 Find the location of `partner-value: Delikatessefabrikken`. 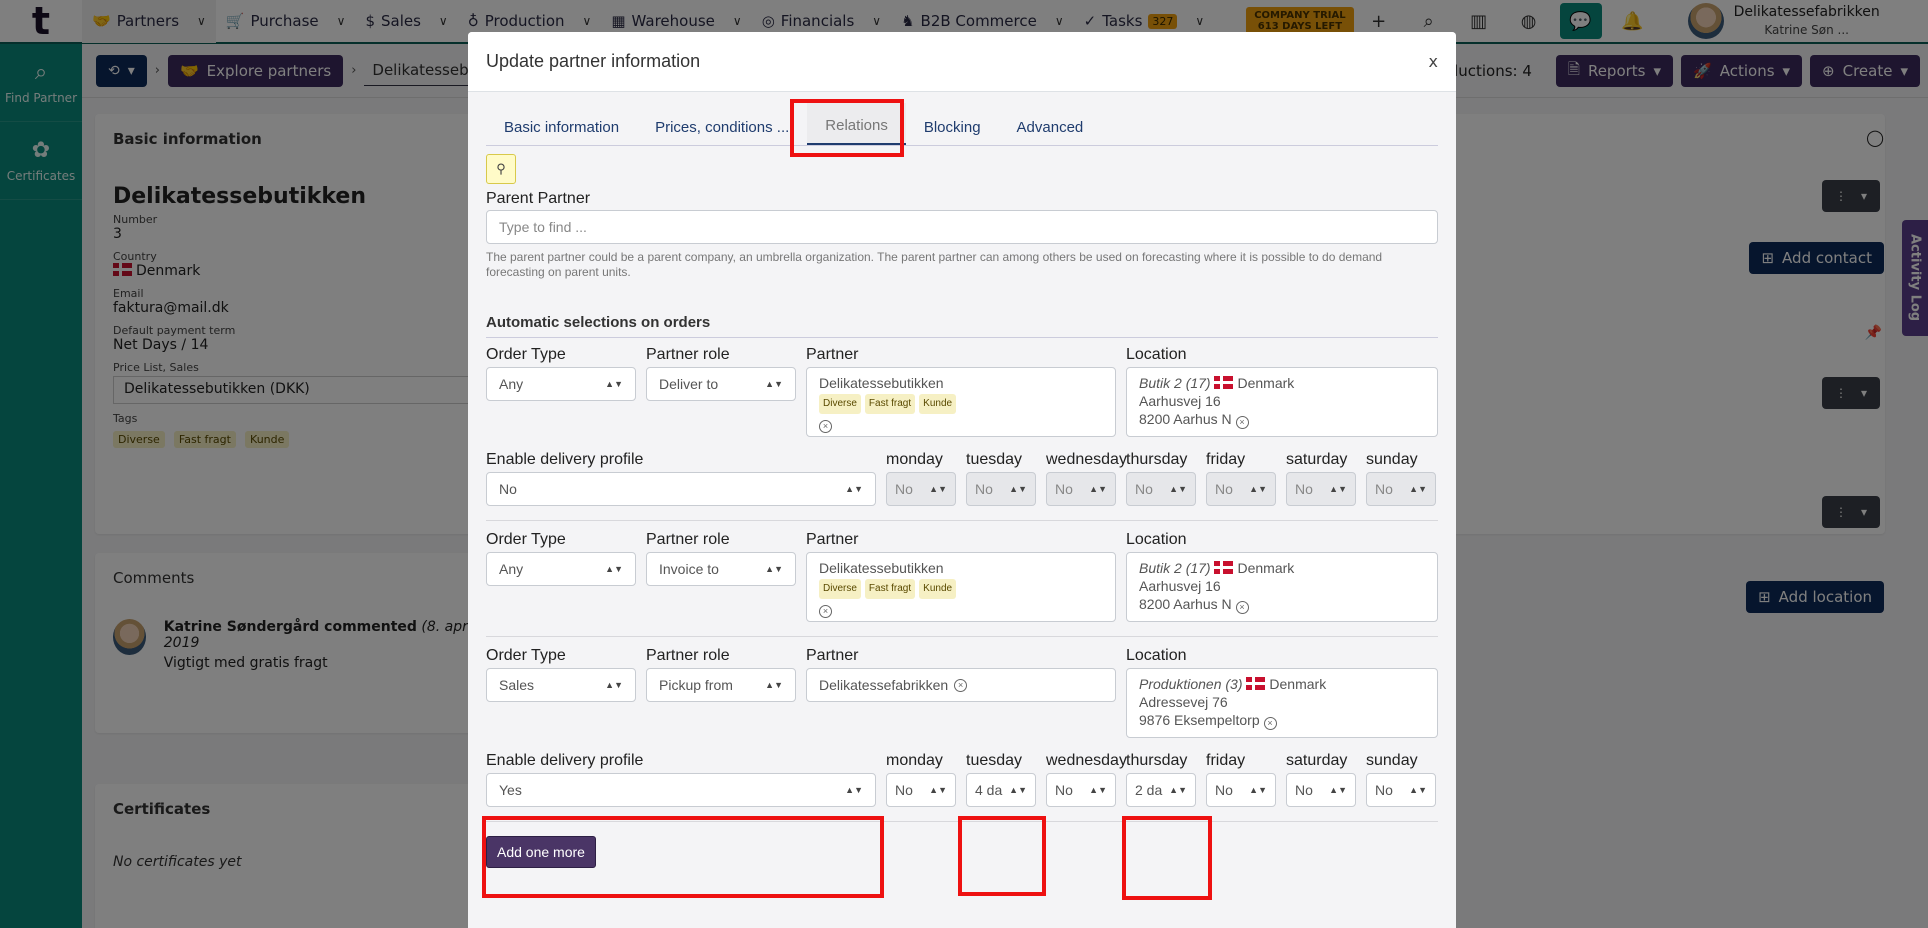

partner-value: Delikatessefabrikken is located at coordinates (884, 685).